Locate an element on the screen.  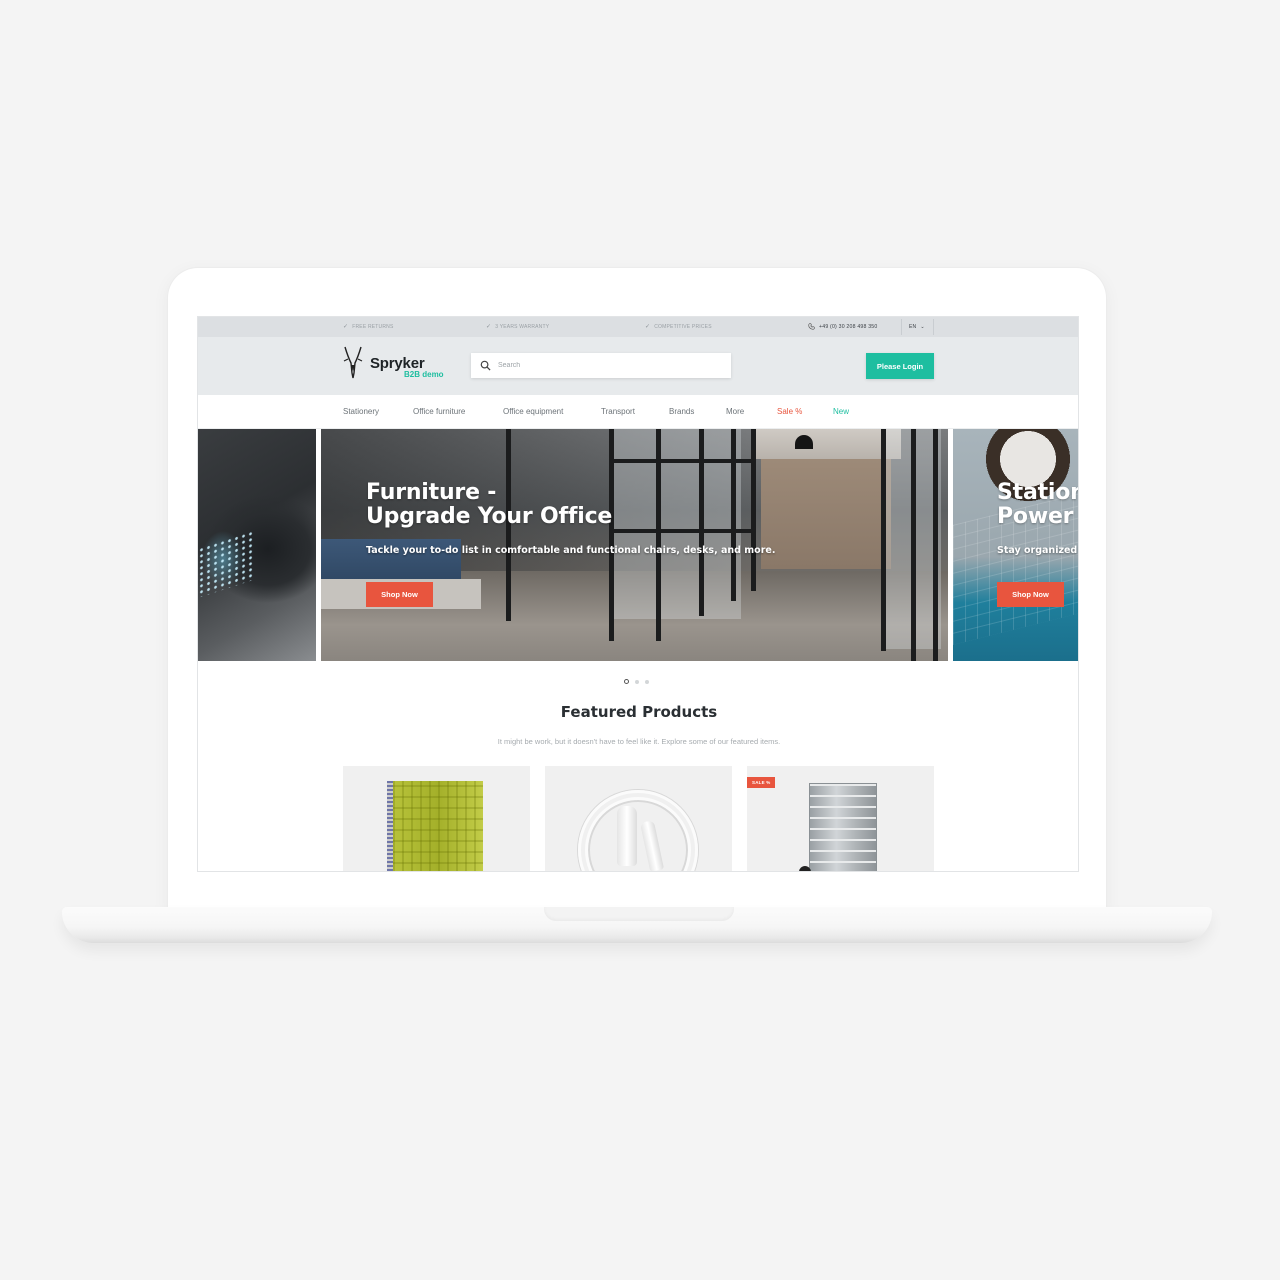
hero-title-line2: Power is located at coordinates (1035, 516).